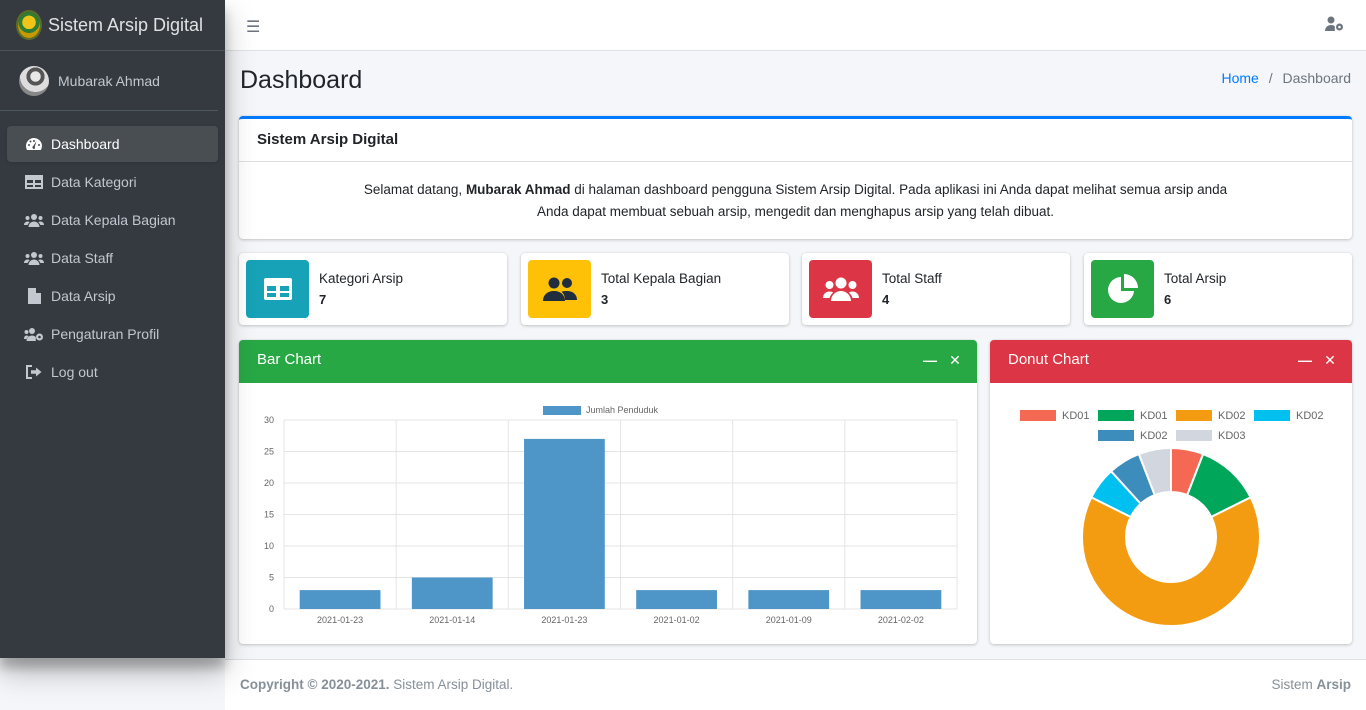 The width and height of the screenshot is (1366, 710). What do you see at coordinates (34, 334) in the screenshot?
I see `users-cog-icon` at bounding box center [34, 334].